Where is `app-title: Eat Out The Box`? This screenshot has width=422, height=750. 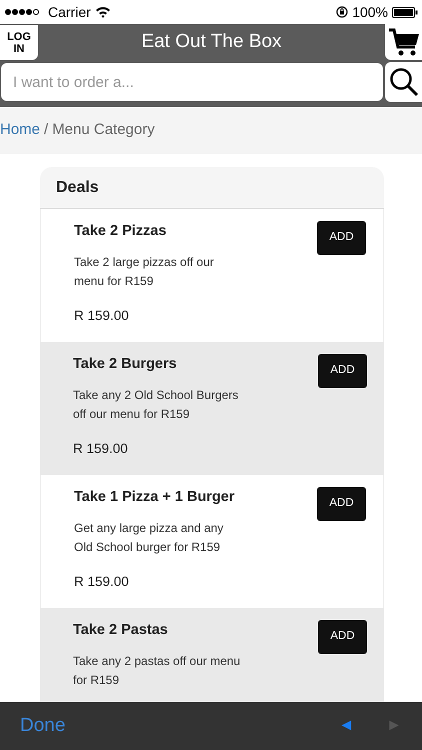
app-title: Eat Out The Box is located at coordinates (211, 42).